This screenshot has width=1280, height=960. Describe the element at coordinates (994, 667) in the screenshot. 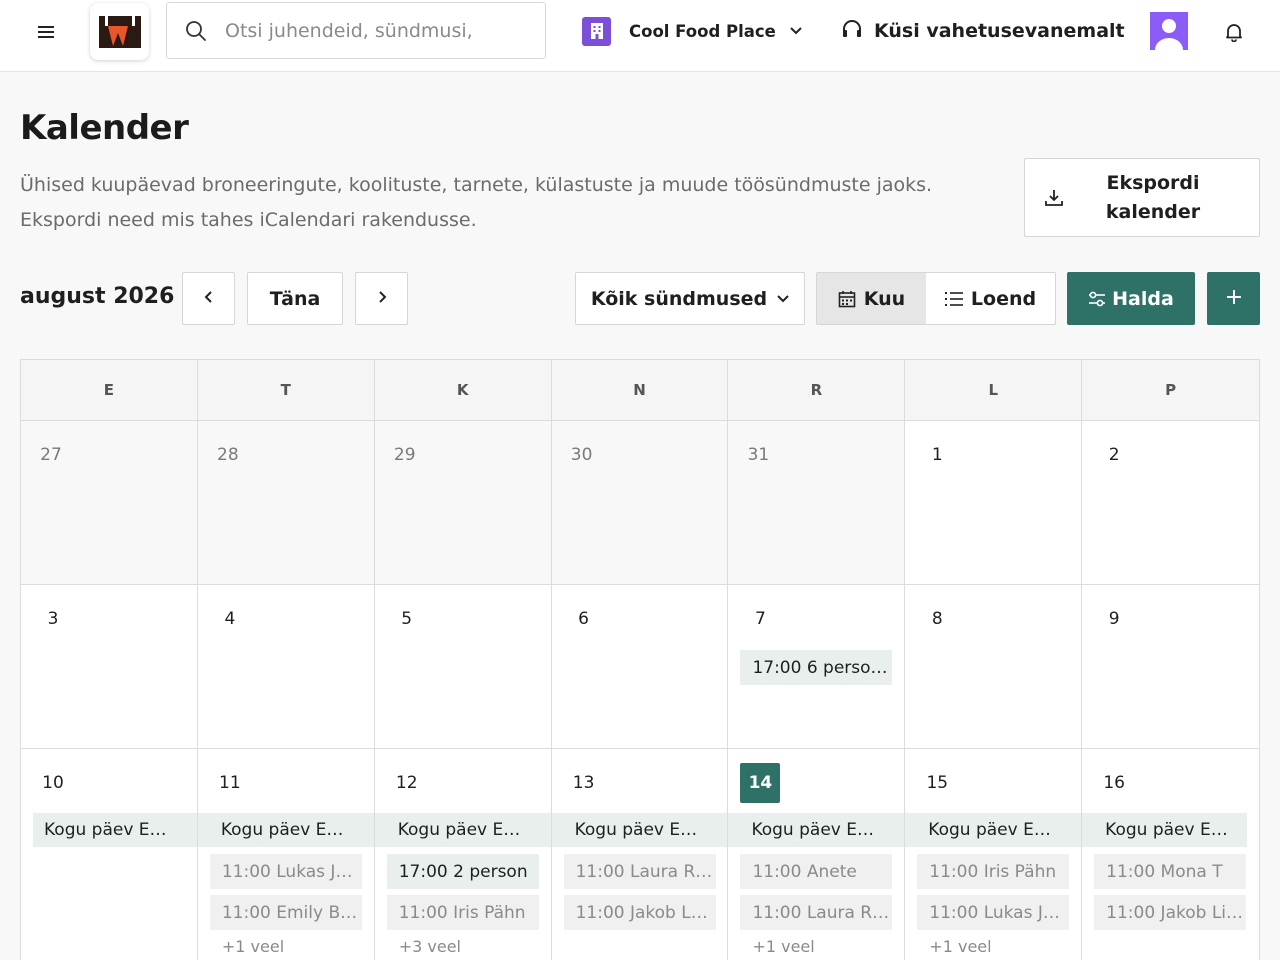

I see `day-cell: 8` at that location.